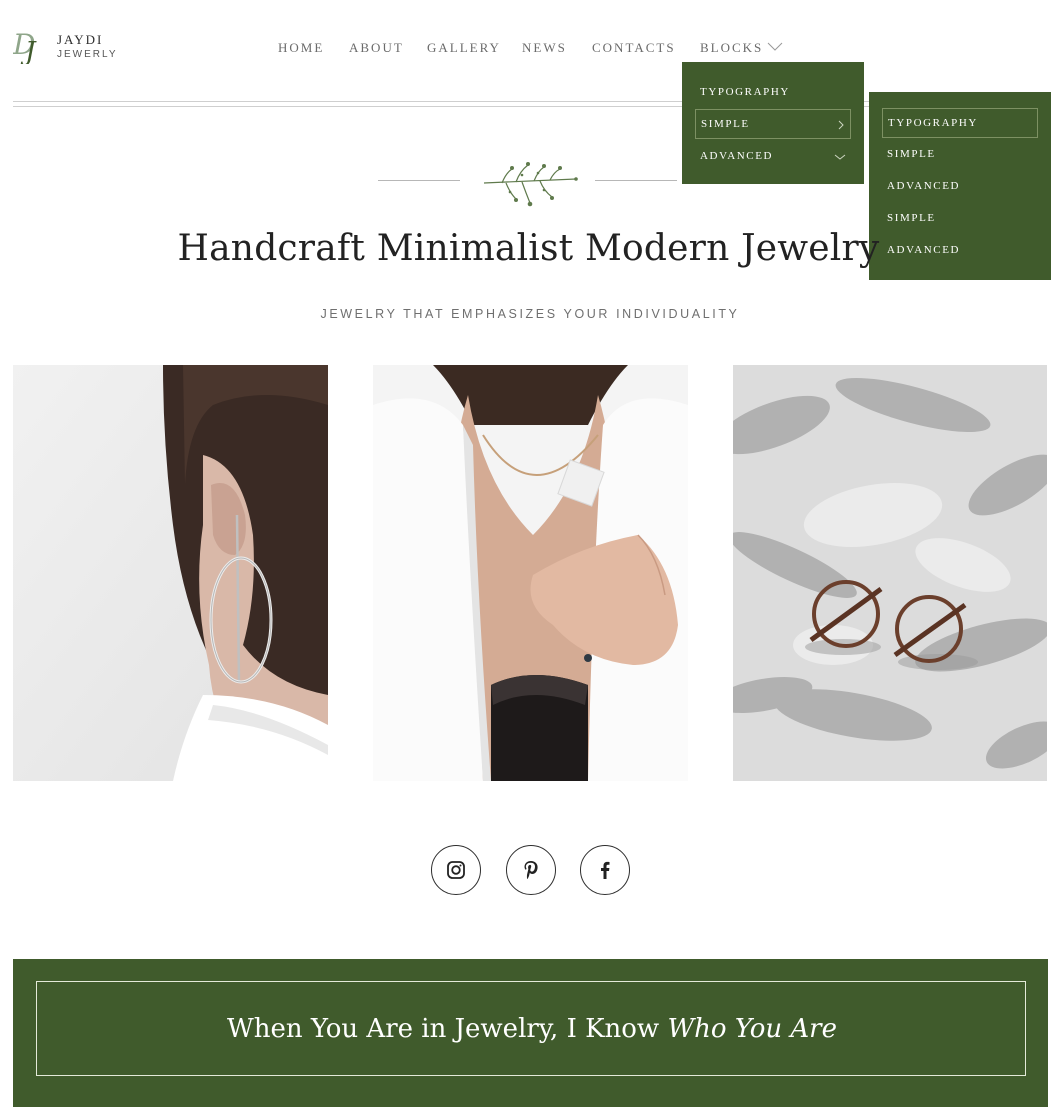  I want to click on gallery-photo-earring, so click(170, 573).